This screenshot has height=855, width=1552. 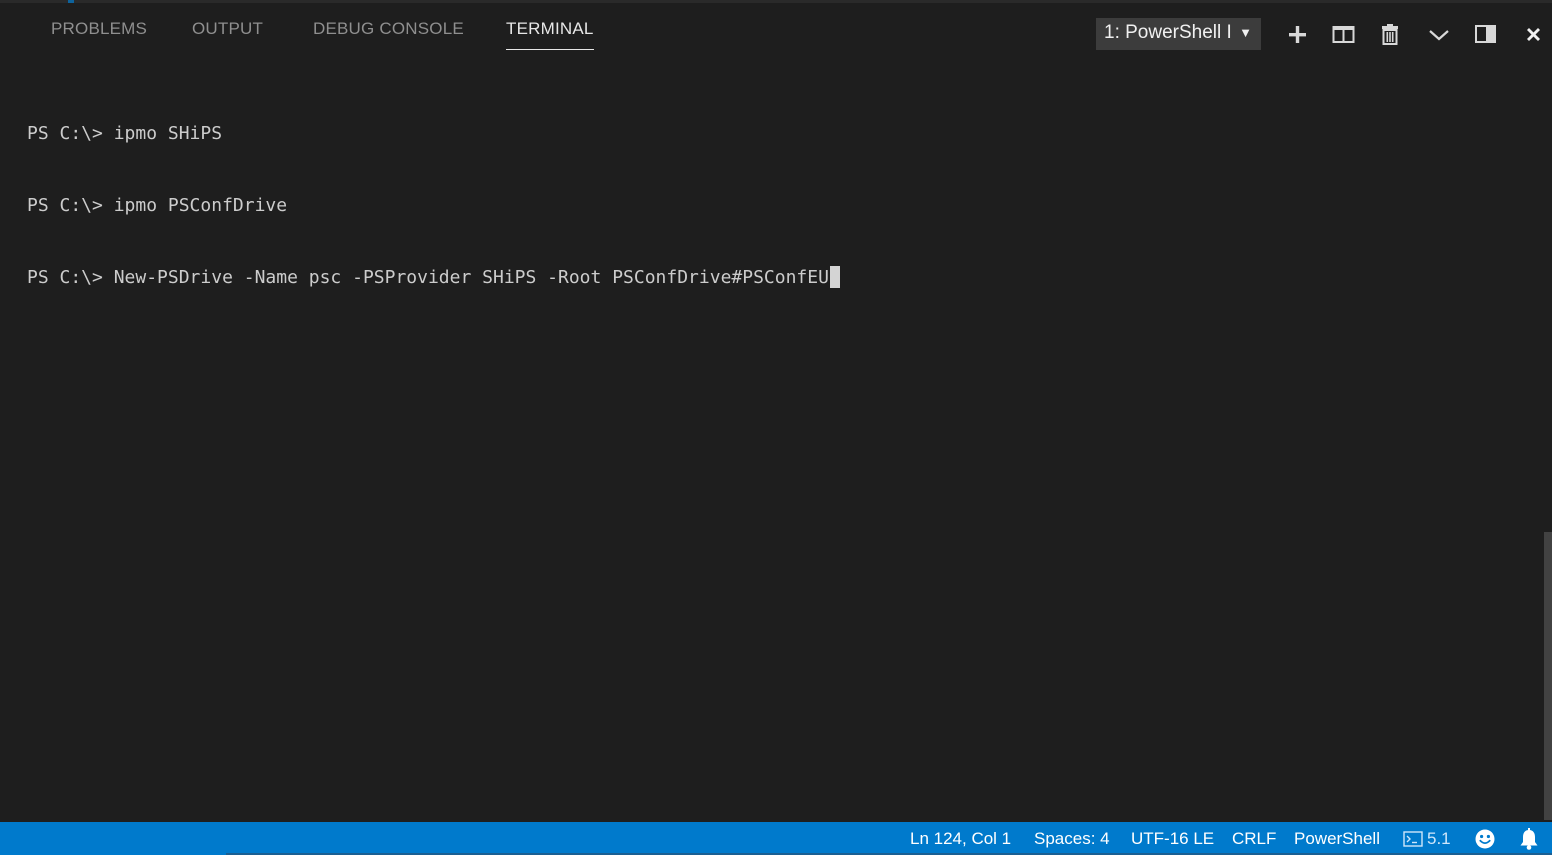 I want to click on status-encoding: UTF-16 LE, so click(x=1172, y=839).